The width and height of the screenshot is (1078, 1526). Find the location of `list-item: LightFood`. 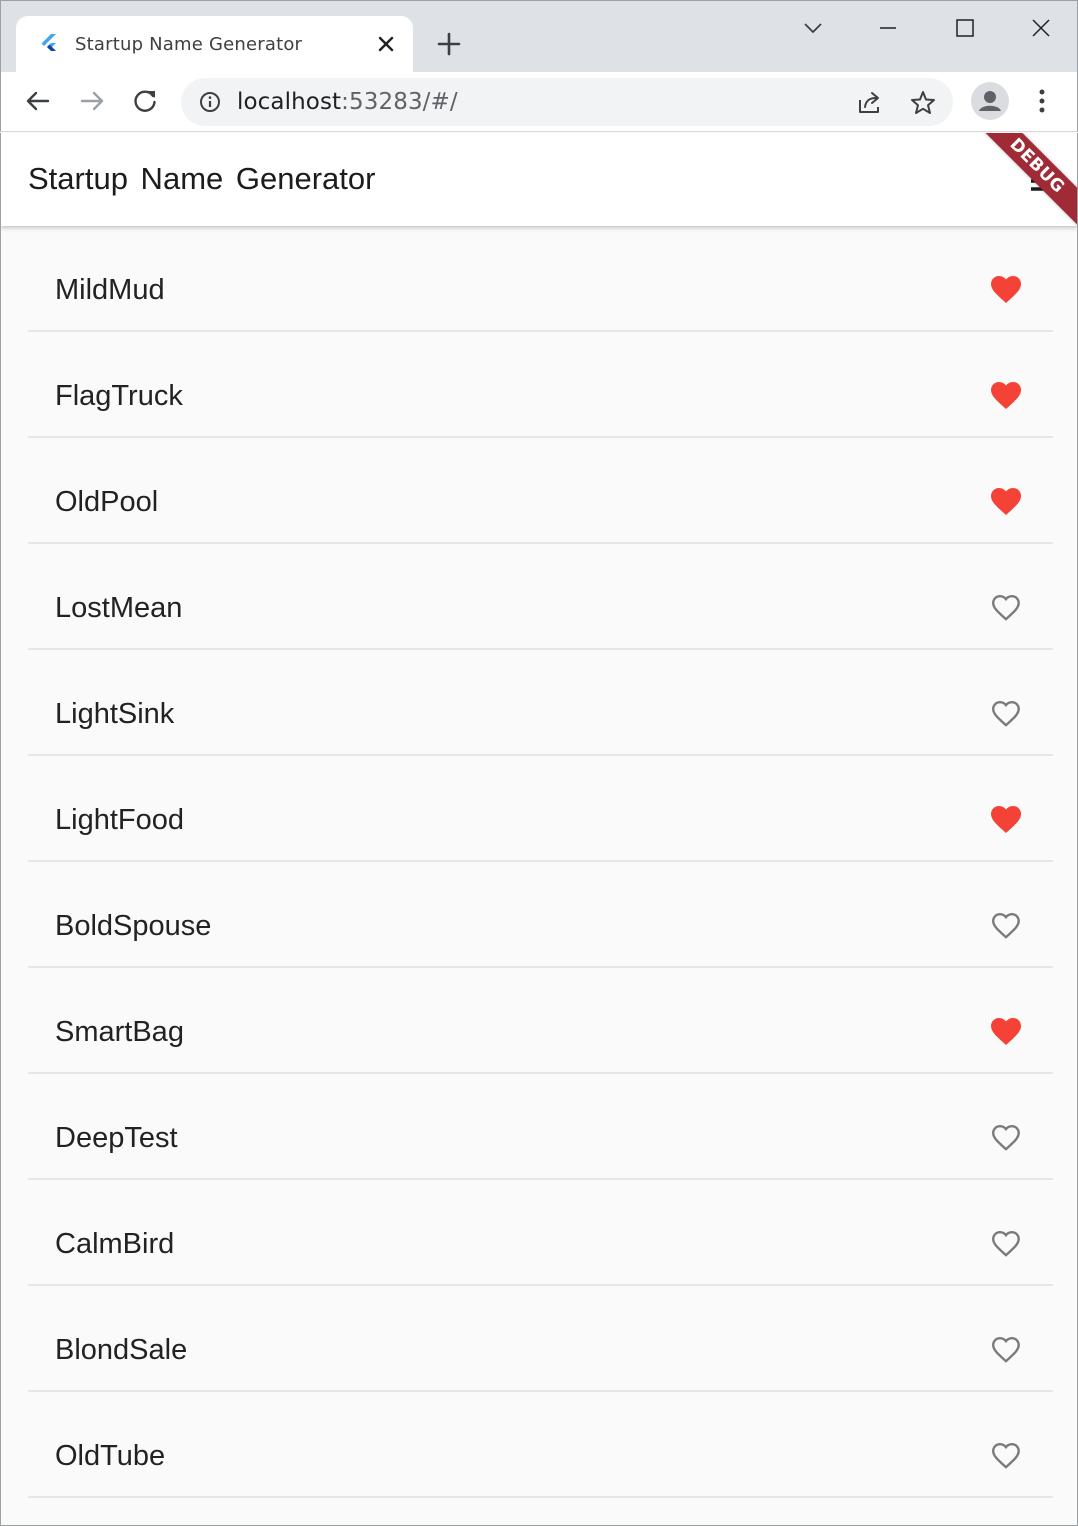

list-item: LightFood is located at coordinates (540, 809).